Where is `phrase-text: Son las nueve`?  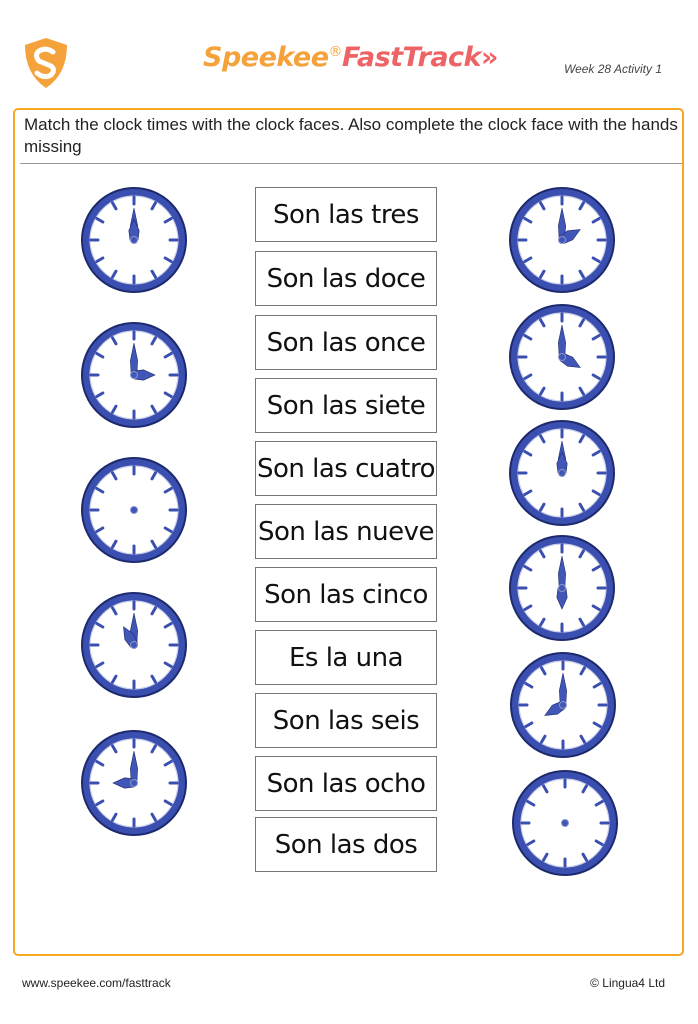 phrase-text: Son las nueve is located at coordinates (346, 531).